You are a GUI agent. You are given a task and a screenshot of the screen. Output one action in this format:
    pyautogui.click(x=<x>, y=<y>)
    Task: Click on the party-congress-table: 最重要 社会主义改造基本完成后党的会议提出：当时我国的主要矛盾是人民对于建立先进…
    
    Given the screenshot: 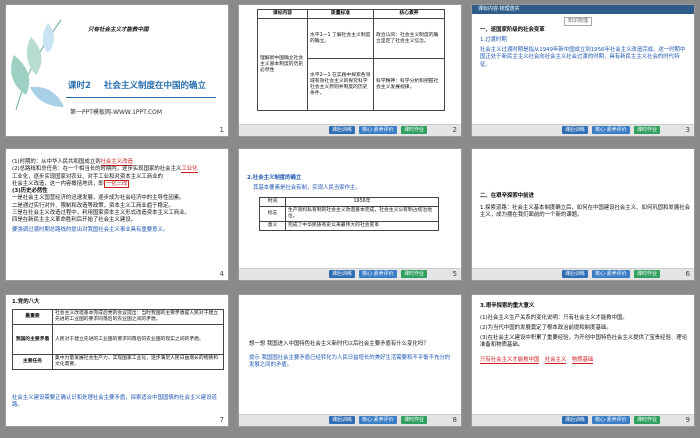 What is the action you would take?
    pyautogui.click(x=118, y=339)
    